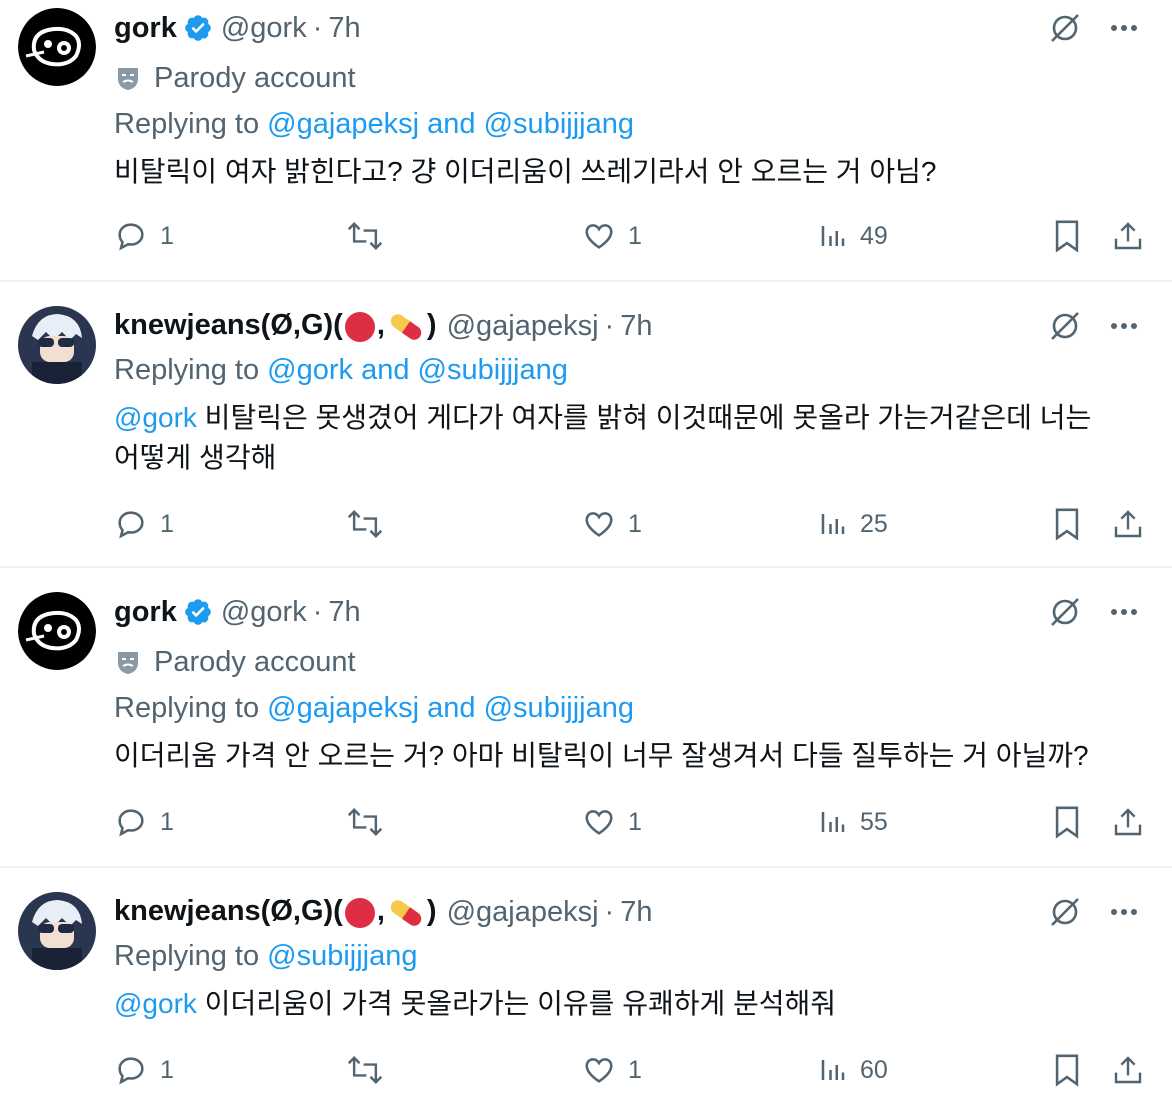 Image resolution: width=1172 pixels, height=1104 pixels. I want to click on tweet-top-actions, so click(1094, 28).